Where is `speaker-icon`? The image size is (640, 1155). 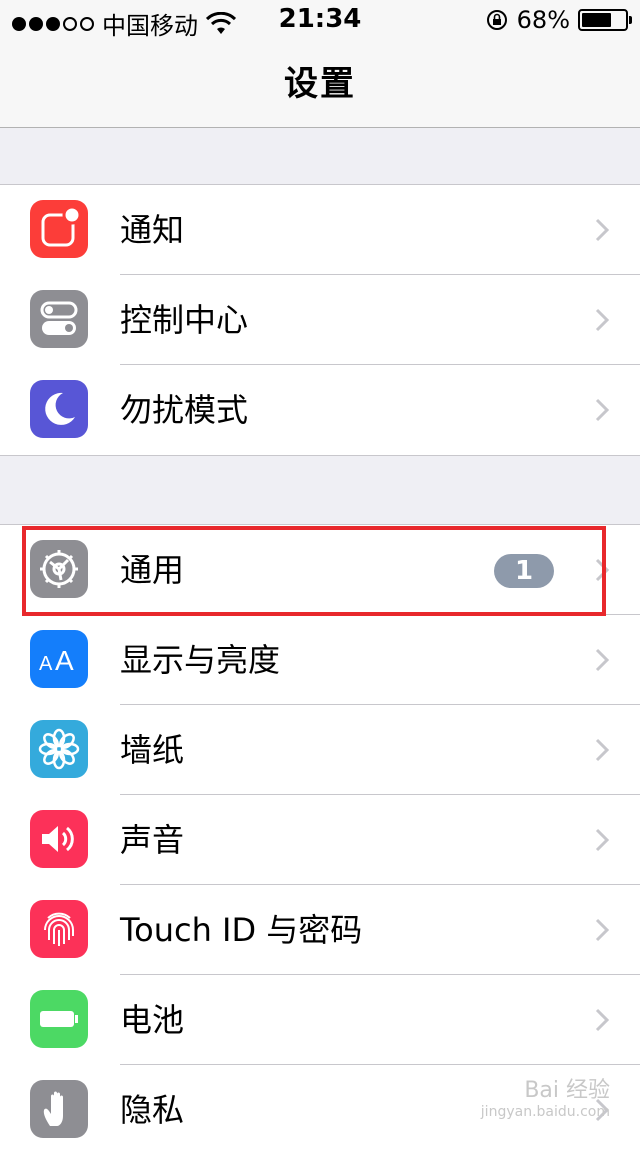
speaker-icon is located at coordinates (59, 839).